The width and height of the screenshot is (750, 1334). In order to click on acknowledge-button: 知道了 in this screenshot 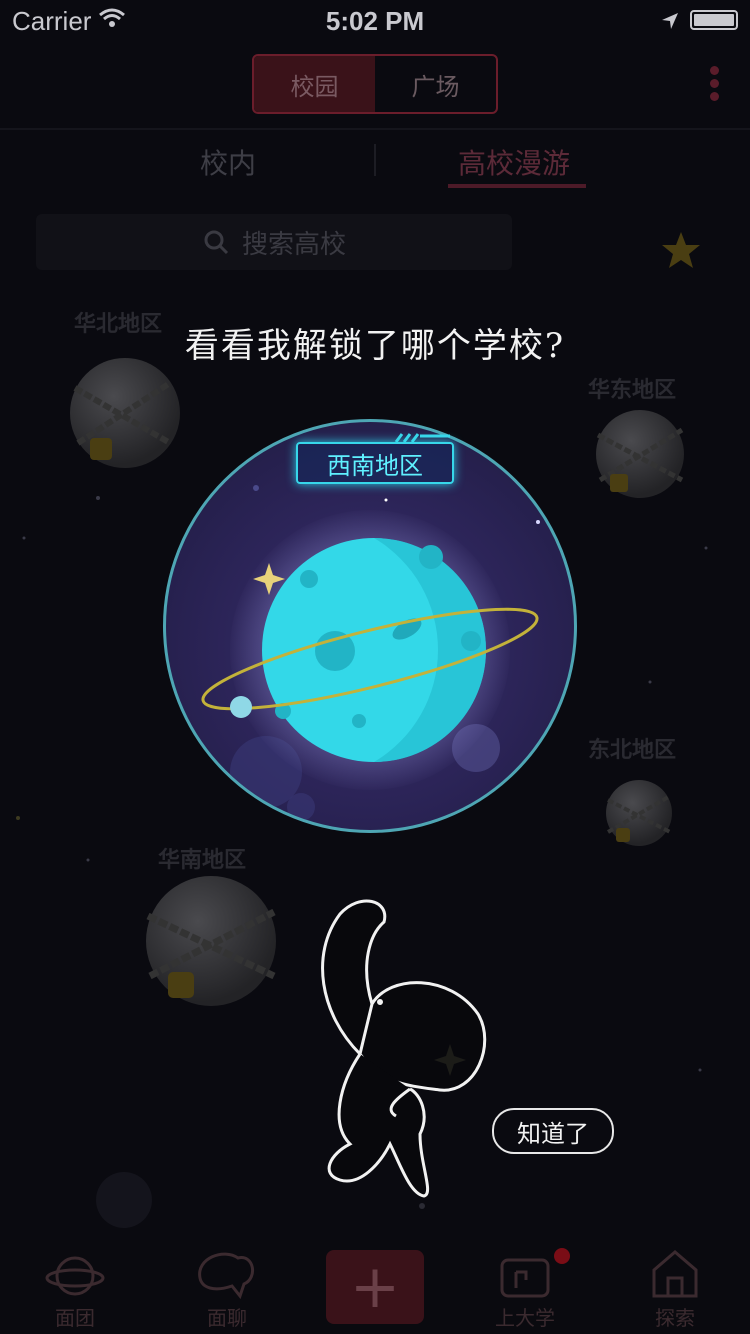, I will do `click(553, 1131)`.